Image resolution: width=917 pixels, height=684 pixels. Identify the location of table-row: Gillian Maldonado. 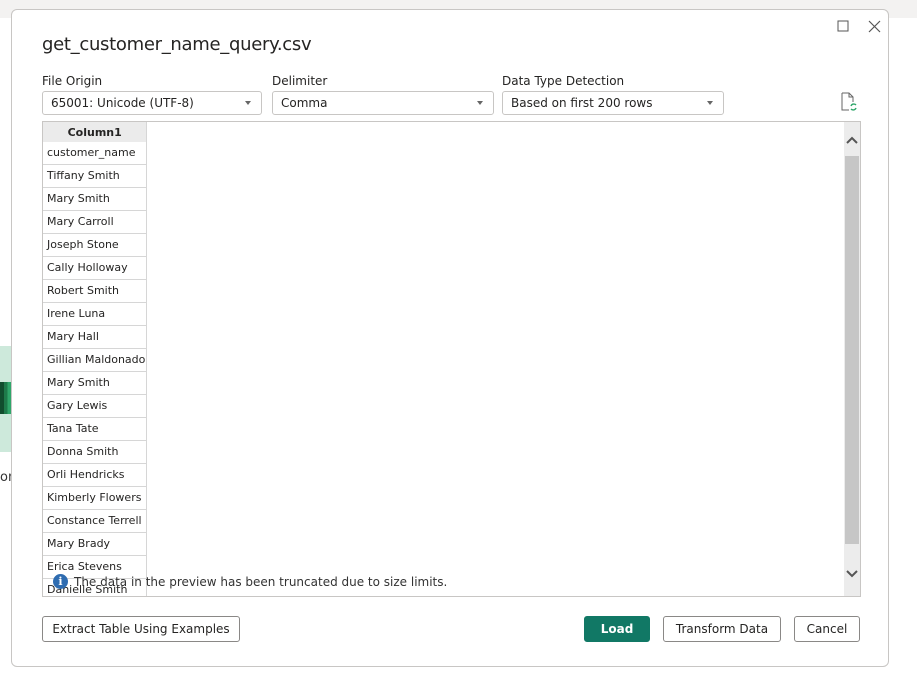
(95, 360).